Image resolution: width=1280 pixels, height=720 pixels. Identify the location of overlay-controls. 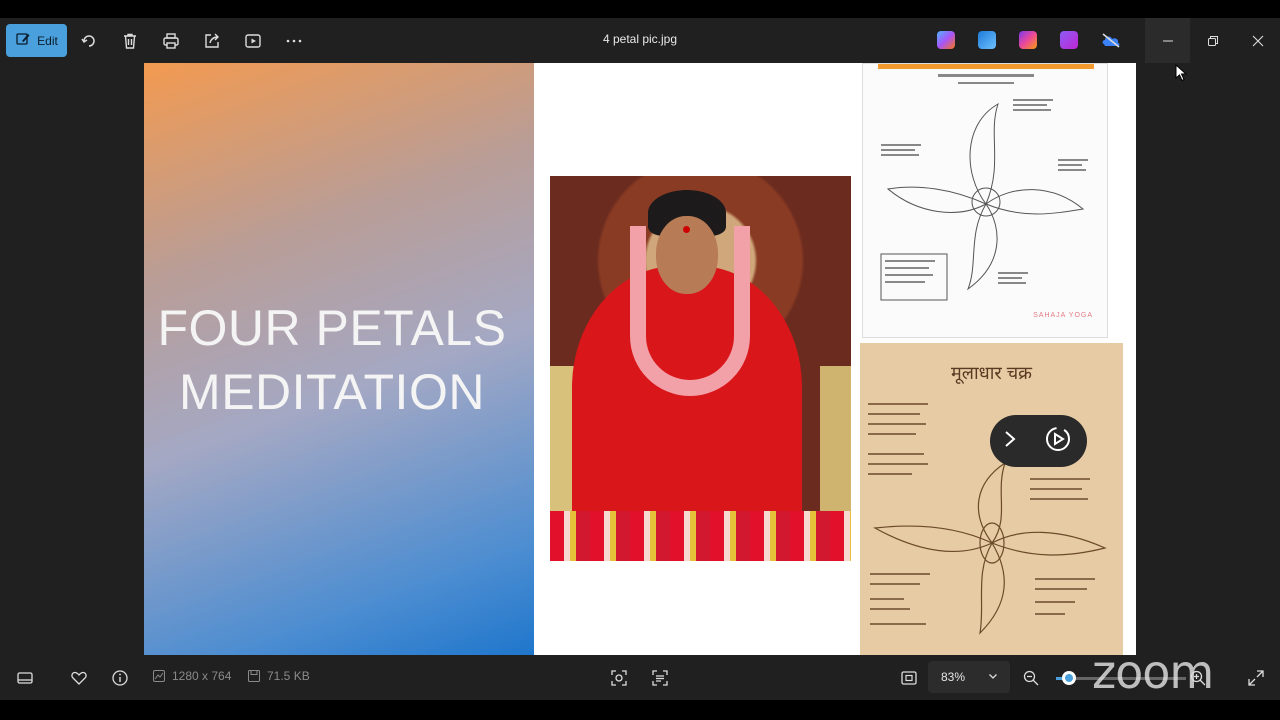
(1038, 441).